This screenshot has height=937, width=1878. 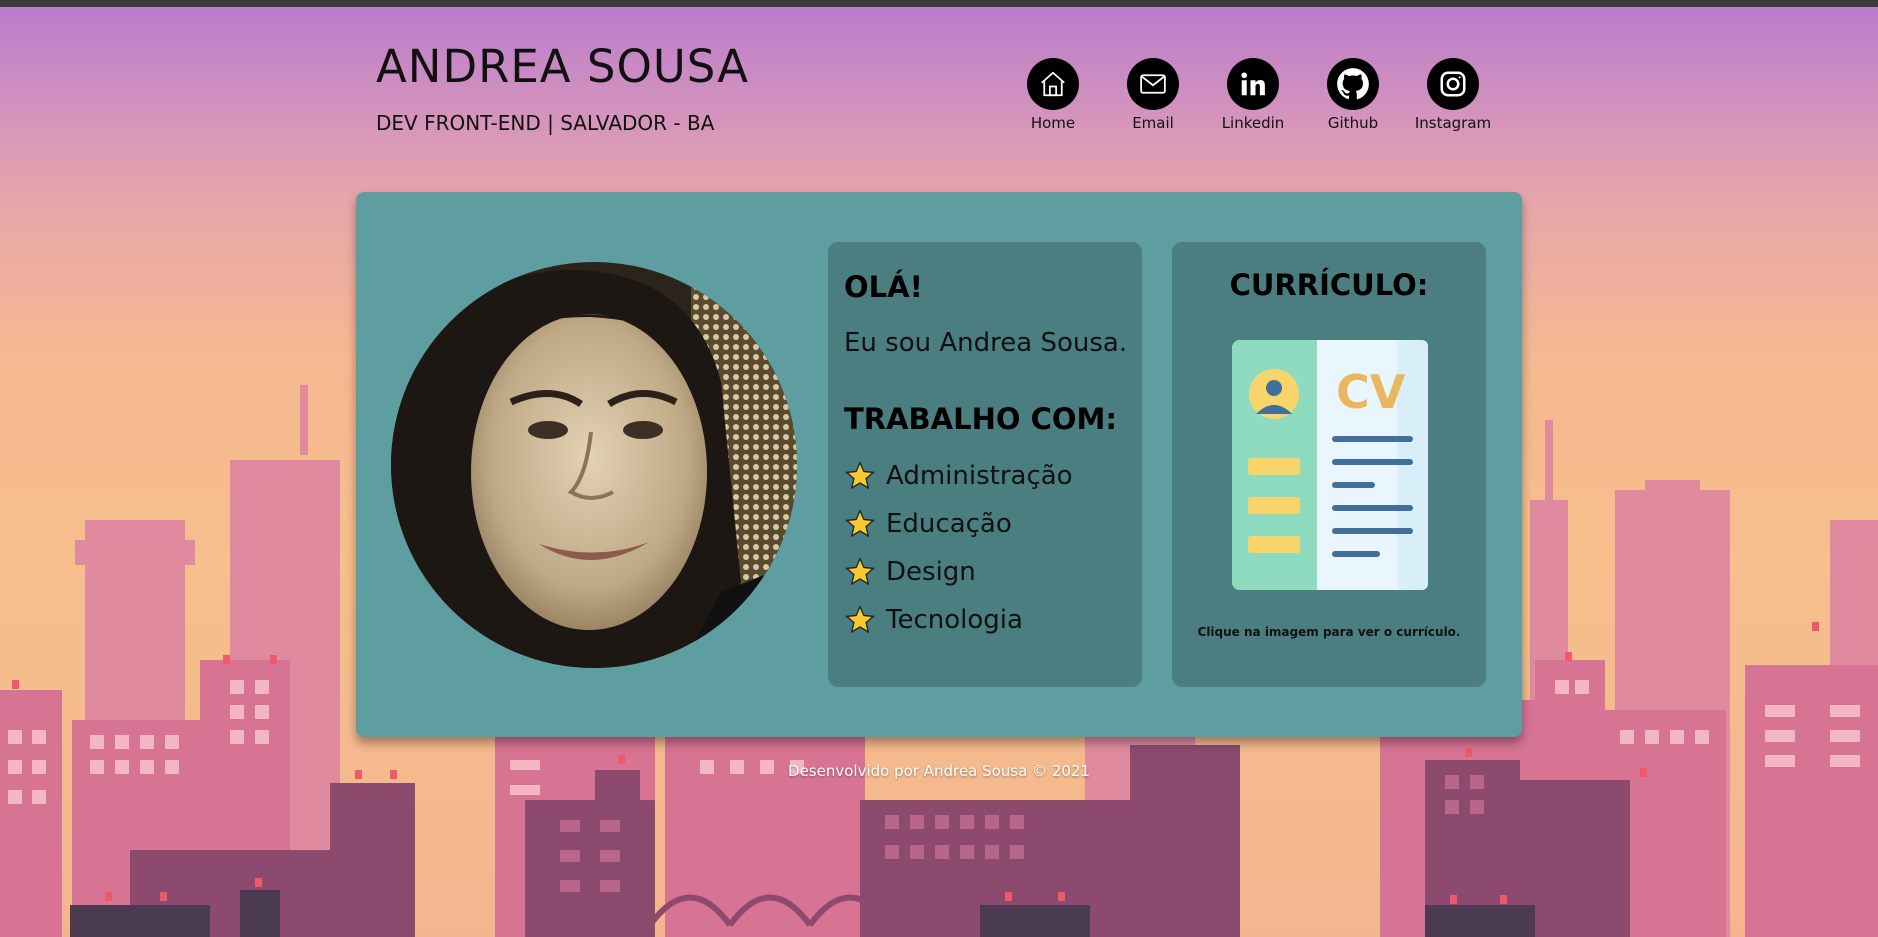 I want to click on skill-item: Design, so click(x=910, y=572).